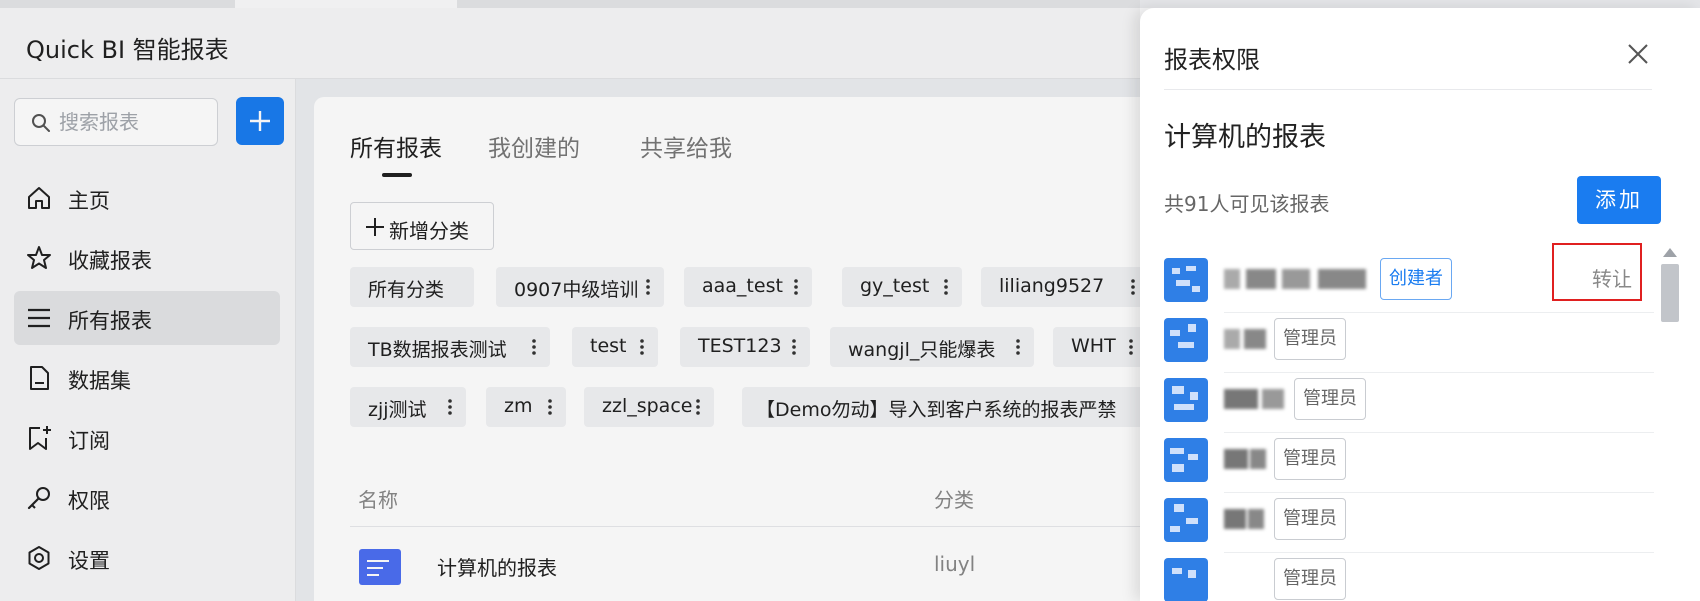  Describe the element at coordinates (1245, 137) in the screenshot. I see `report-title: 计算机的报表` at that location.